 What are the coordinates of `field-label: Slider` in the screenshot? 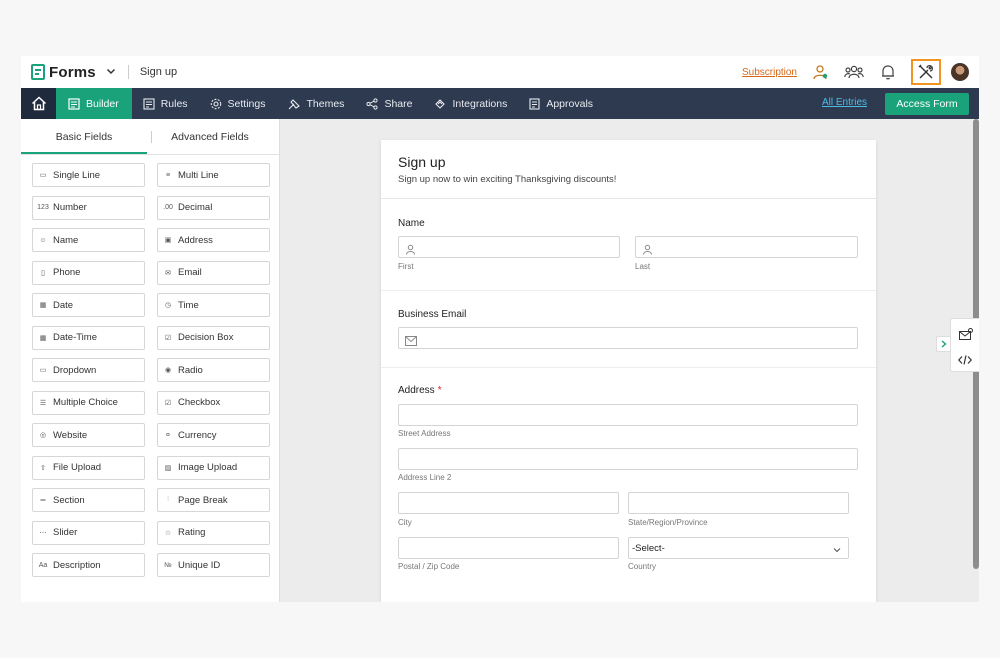 It's located at (65, 532).